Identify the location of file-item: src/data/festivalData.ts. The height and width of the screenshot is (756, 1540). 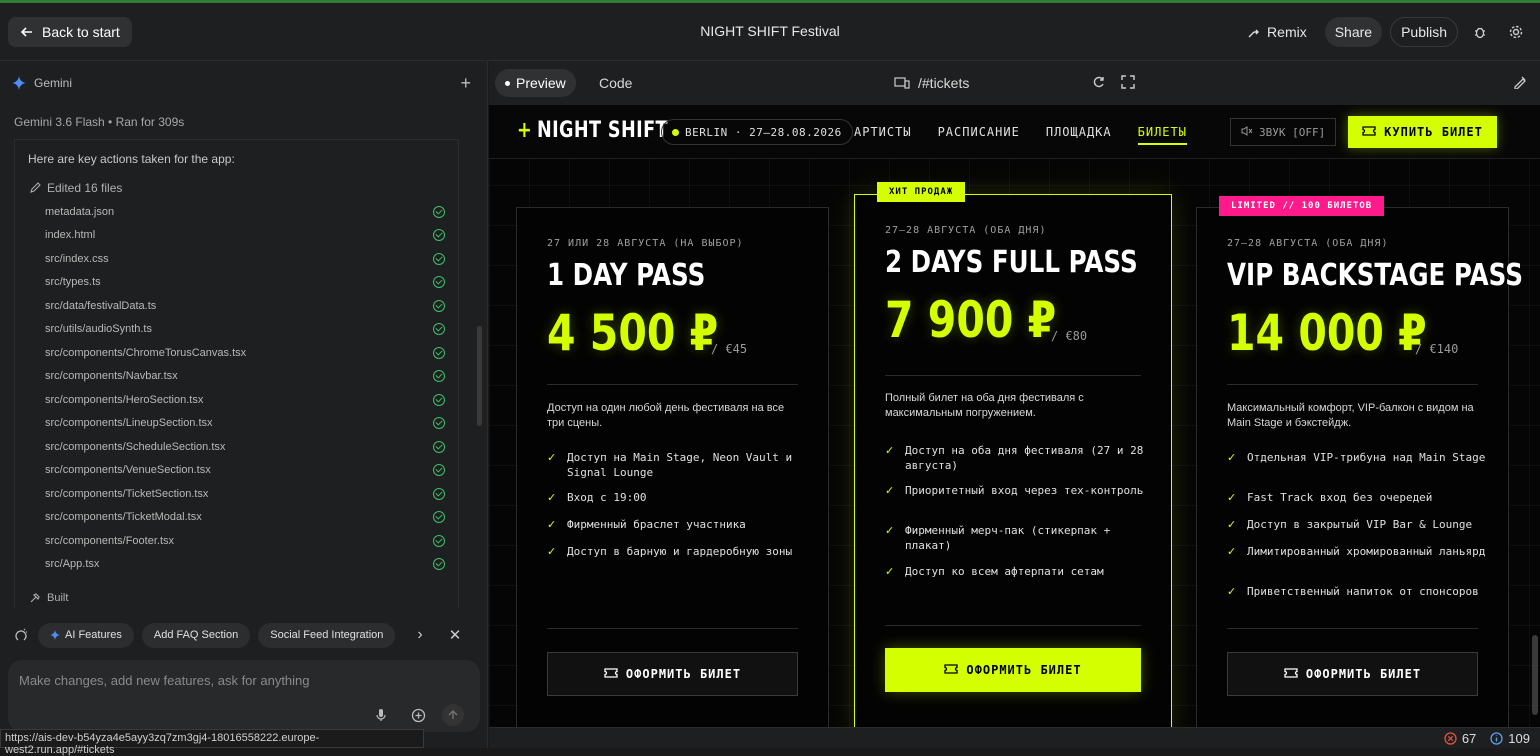
(245, 306).